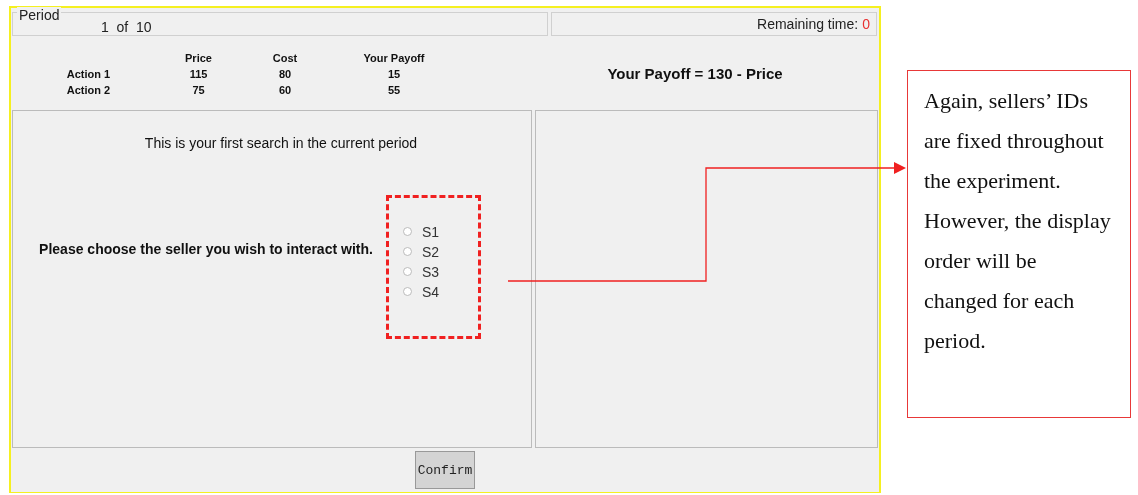  What do you see at coordinates (206, 249) in the screenshot?
I see `seller-prompt: Please choose the seller you wish to interact with.` at bounding box center [206, 249].